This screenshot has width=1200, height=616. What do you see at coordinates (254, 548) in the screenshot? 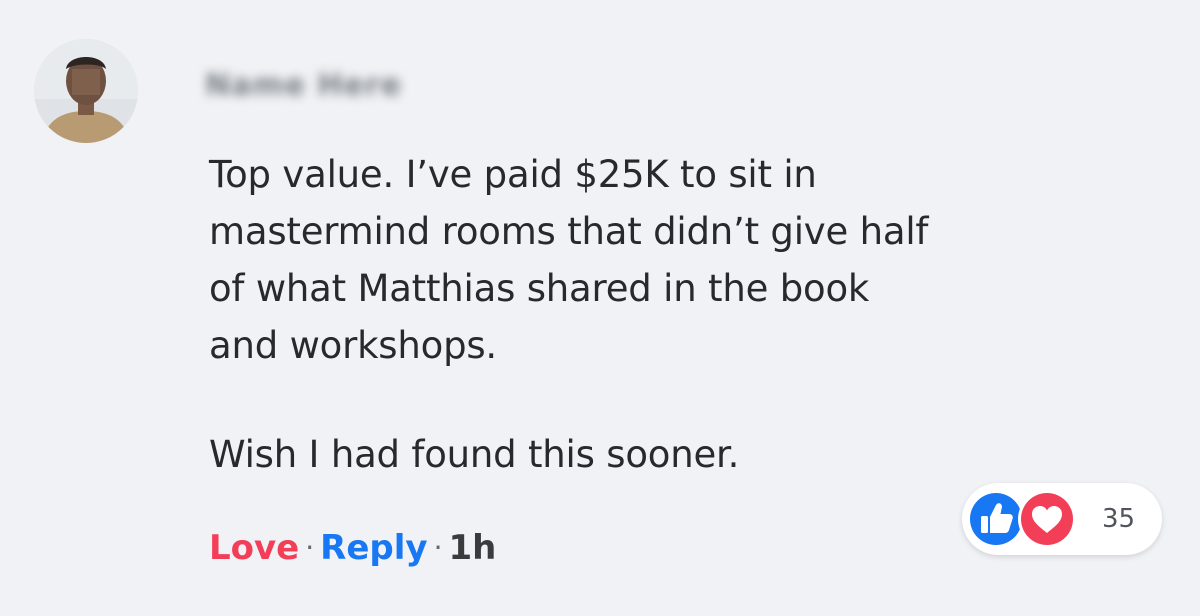
I see `love-reaction-link: Love` at bounding box center [254, 548].